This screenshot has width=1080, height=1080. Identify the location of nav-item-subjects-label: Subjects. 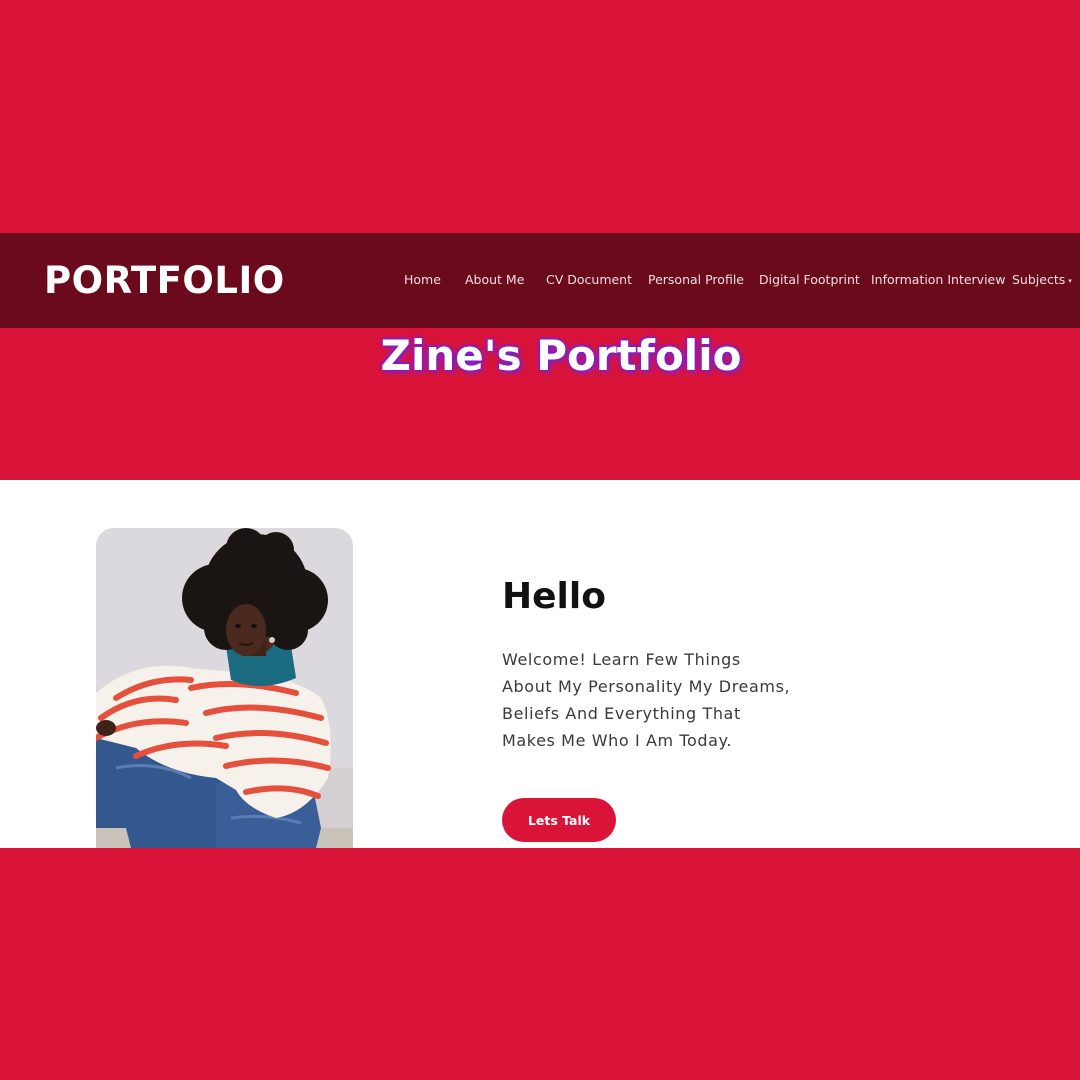
(1039, 279).